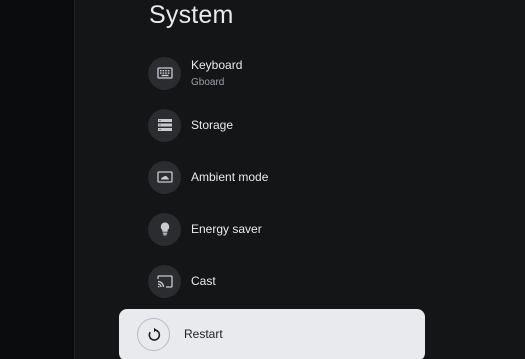 This screenshot has width=525, height=359. Describe the element at coordinates (272, 334) in the screenshot. I see `menu-item-restart: Restart` at that location.